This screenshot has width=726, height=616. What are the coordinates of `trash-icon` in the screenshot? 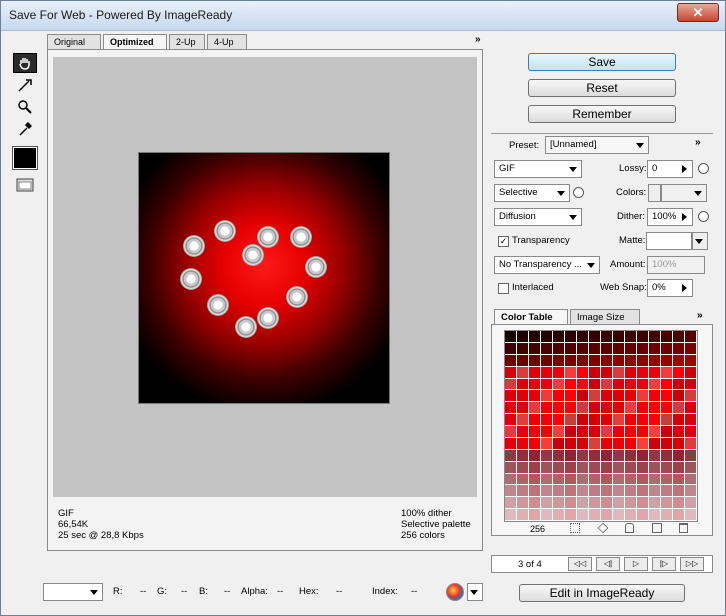 It's located at (683, 528).